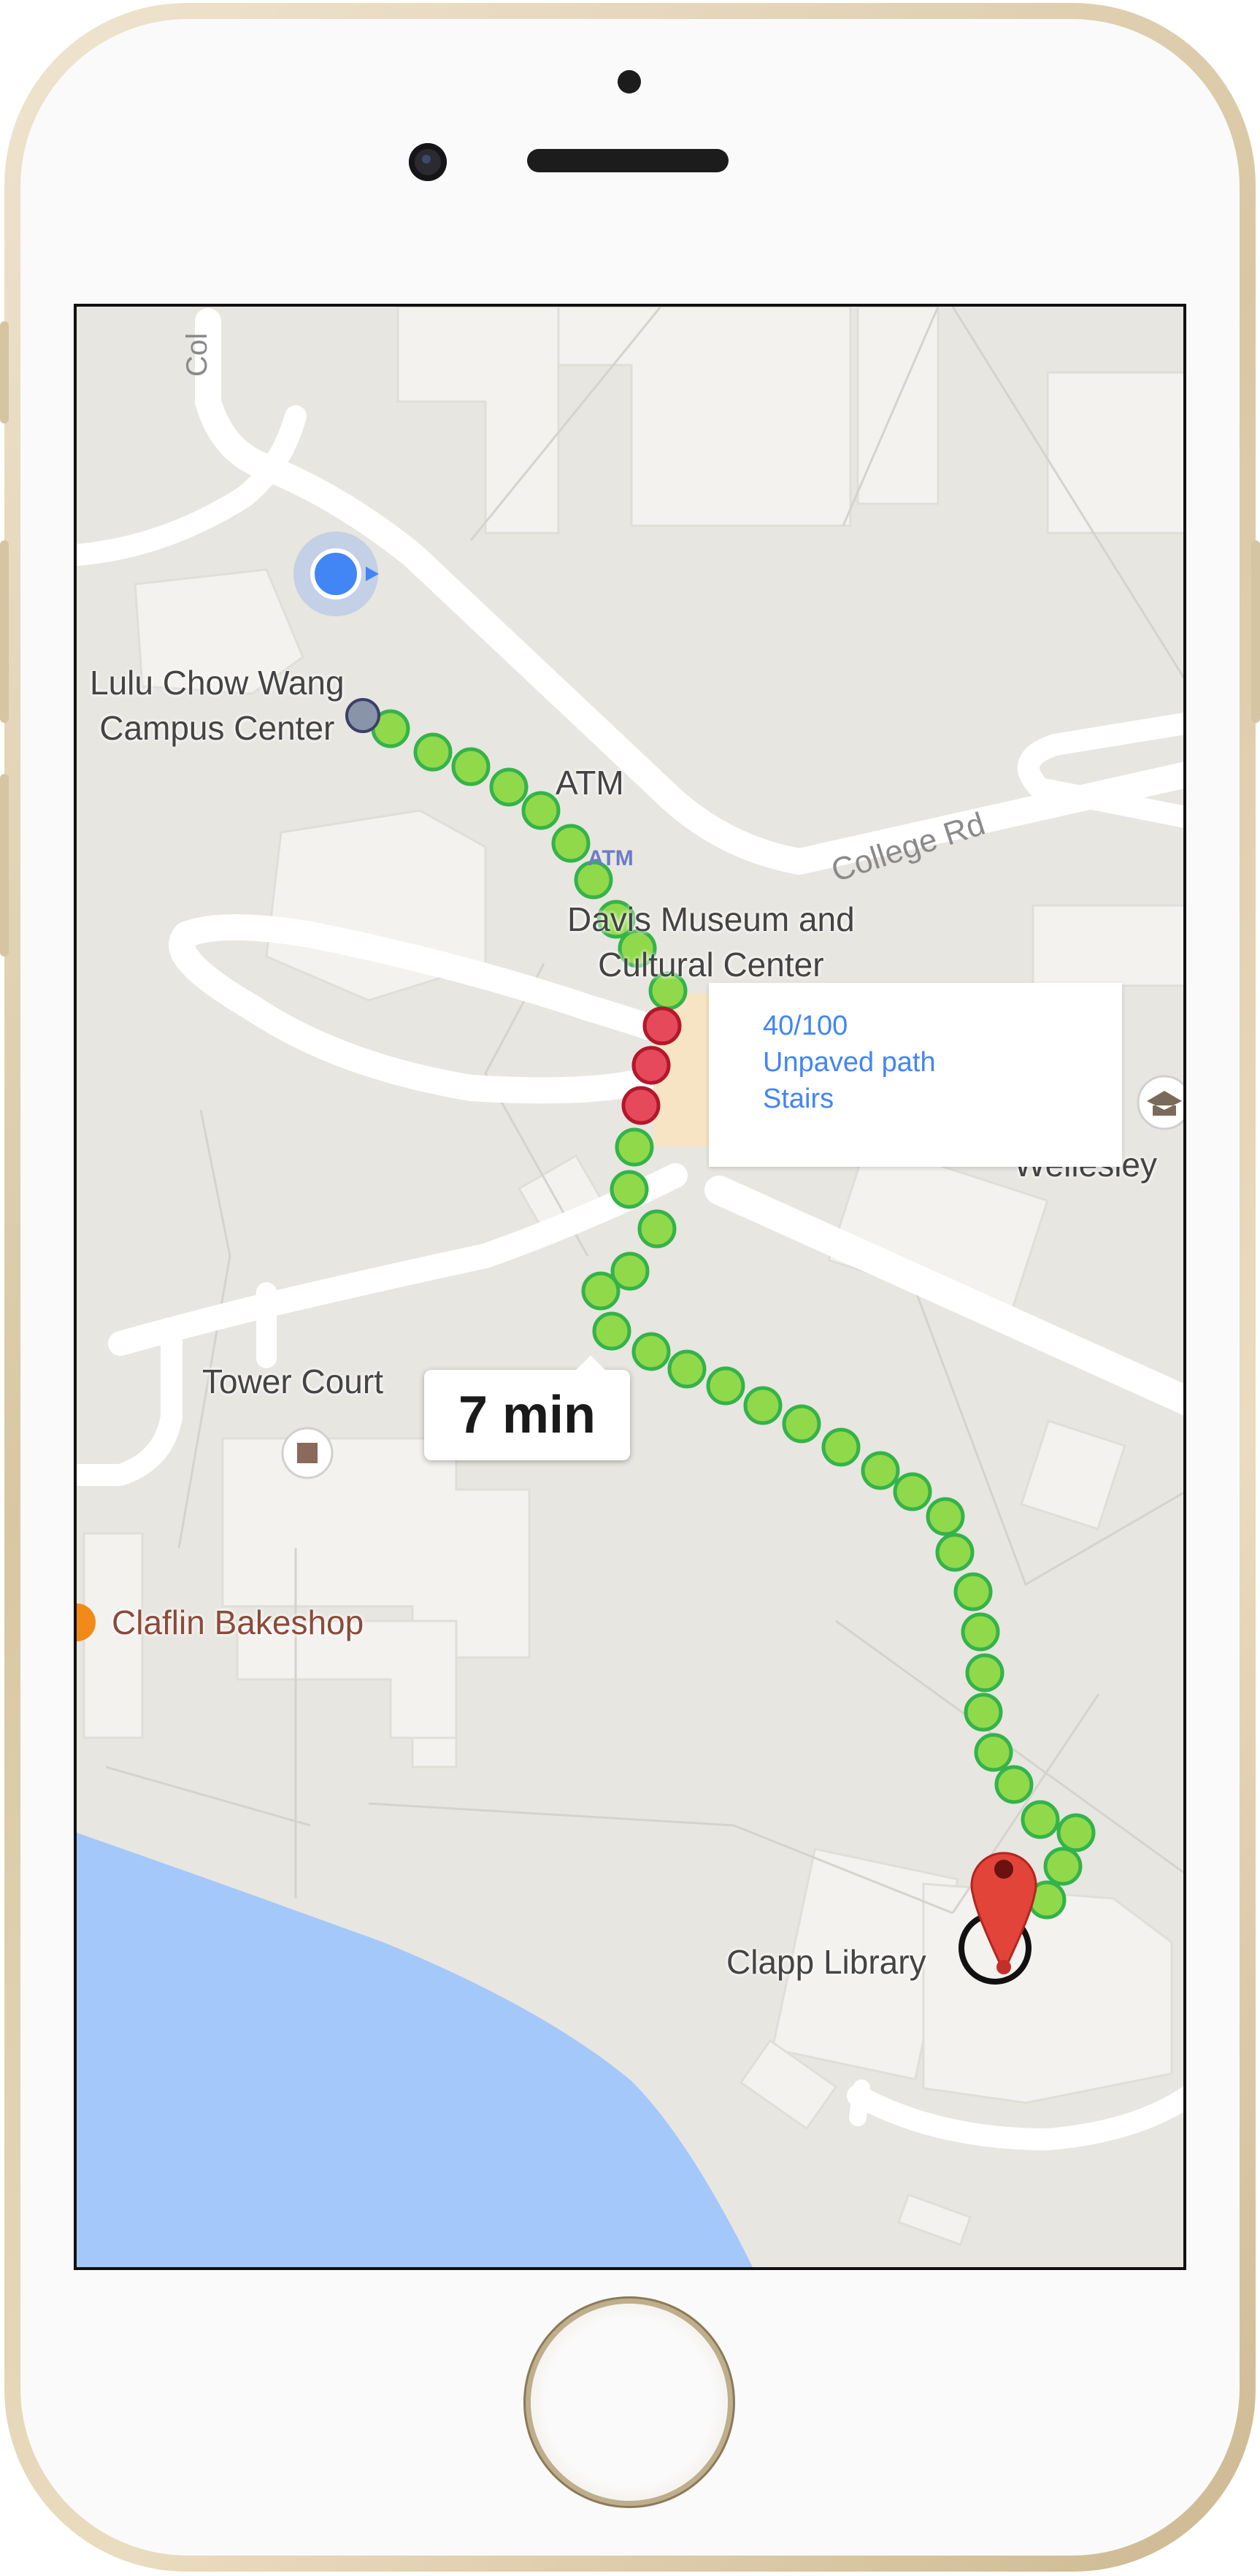 This screenshot has height=2576, width=1260. Describe the element at coordinates (292, 1381) in the screenshot. I see `tower-court-label: Tower Court` at that location.